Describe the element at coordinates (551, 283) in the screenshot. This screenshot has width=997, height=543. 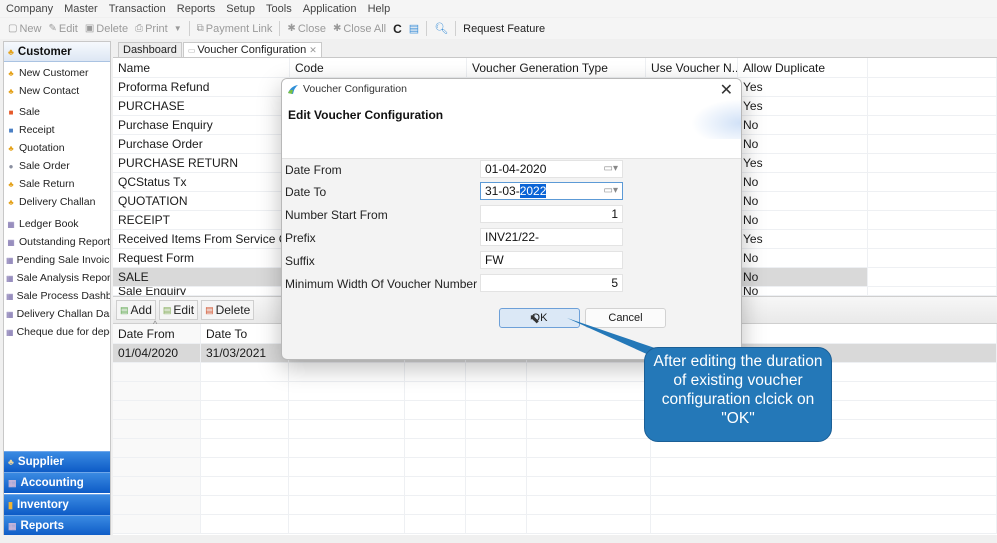
I see `minimum-width-field: 5` at that location.